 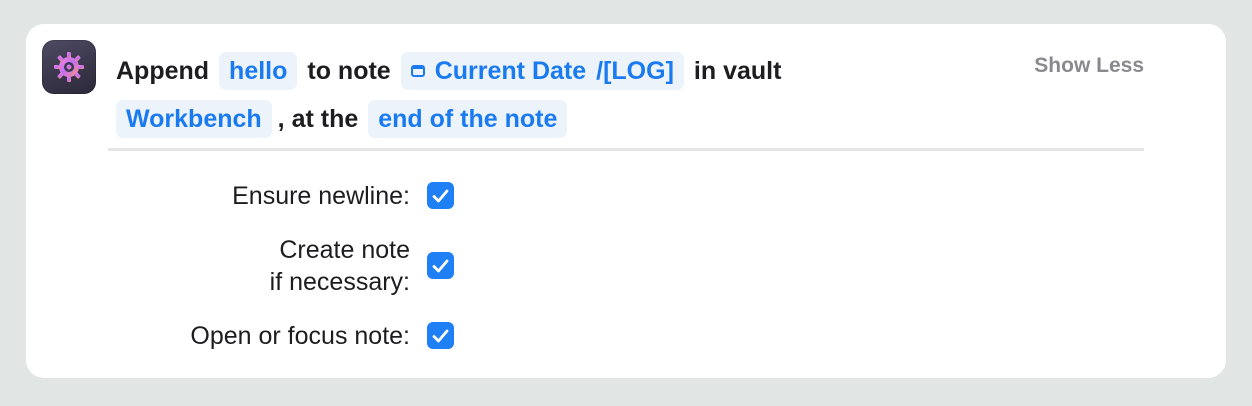 I want to click on param-open-focus: Open or focus note:, so click(x=246, y=336).